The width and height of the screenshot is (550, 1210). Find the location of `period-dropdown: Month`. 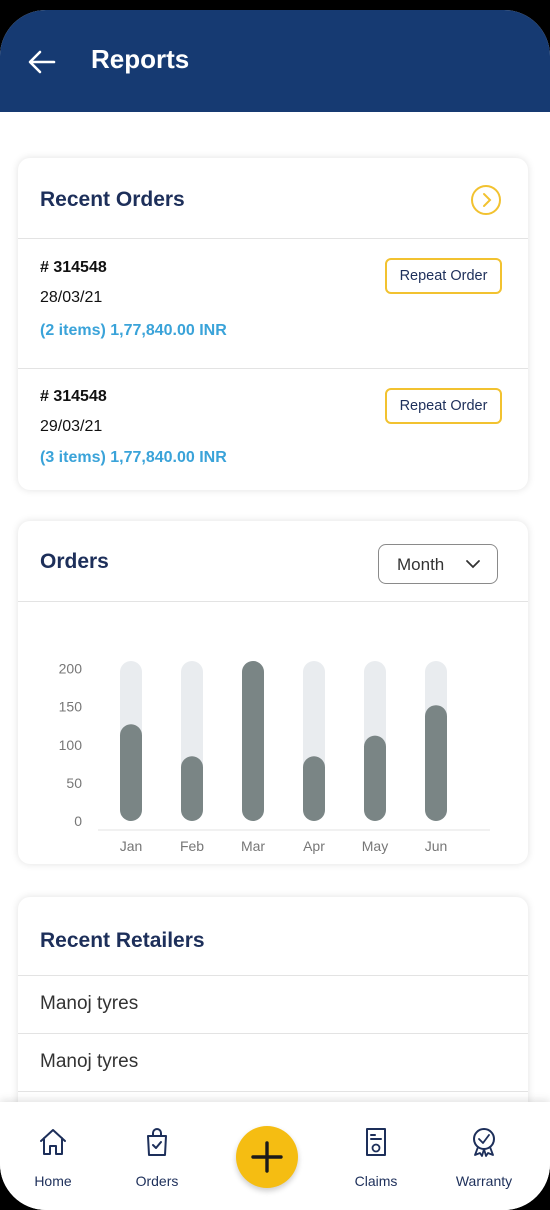

period-dropdown: Month is located at coordinates (438, 564).